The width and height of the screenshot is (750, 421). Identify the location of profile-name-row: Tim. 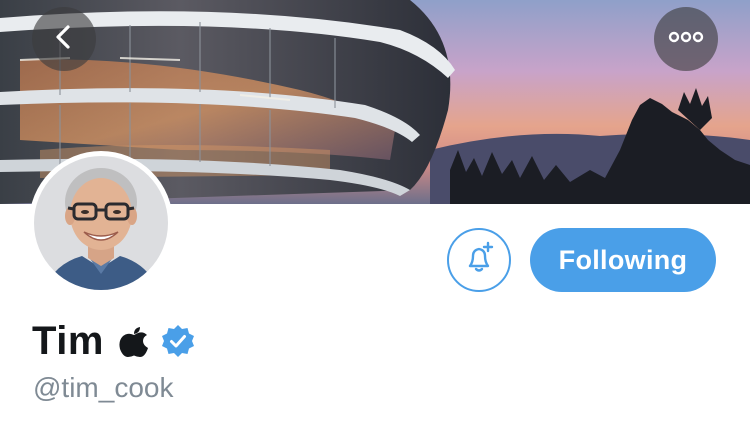
(114, 341).